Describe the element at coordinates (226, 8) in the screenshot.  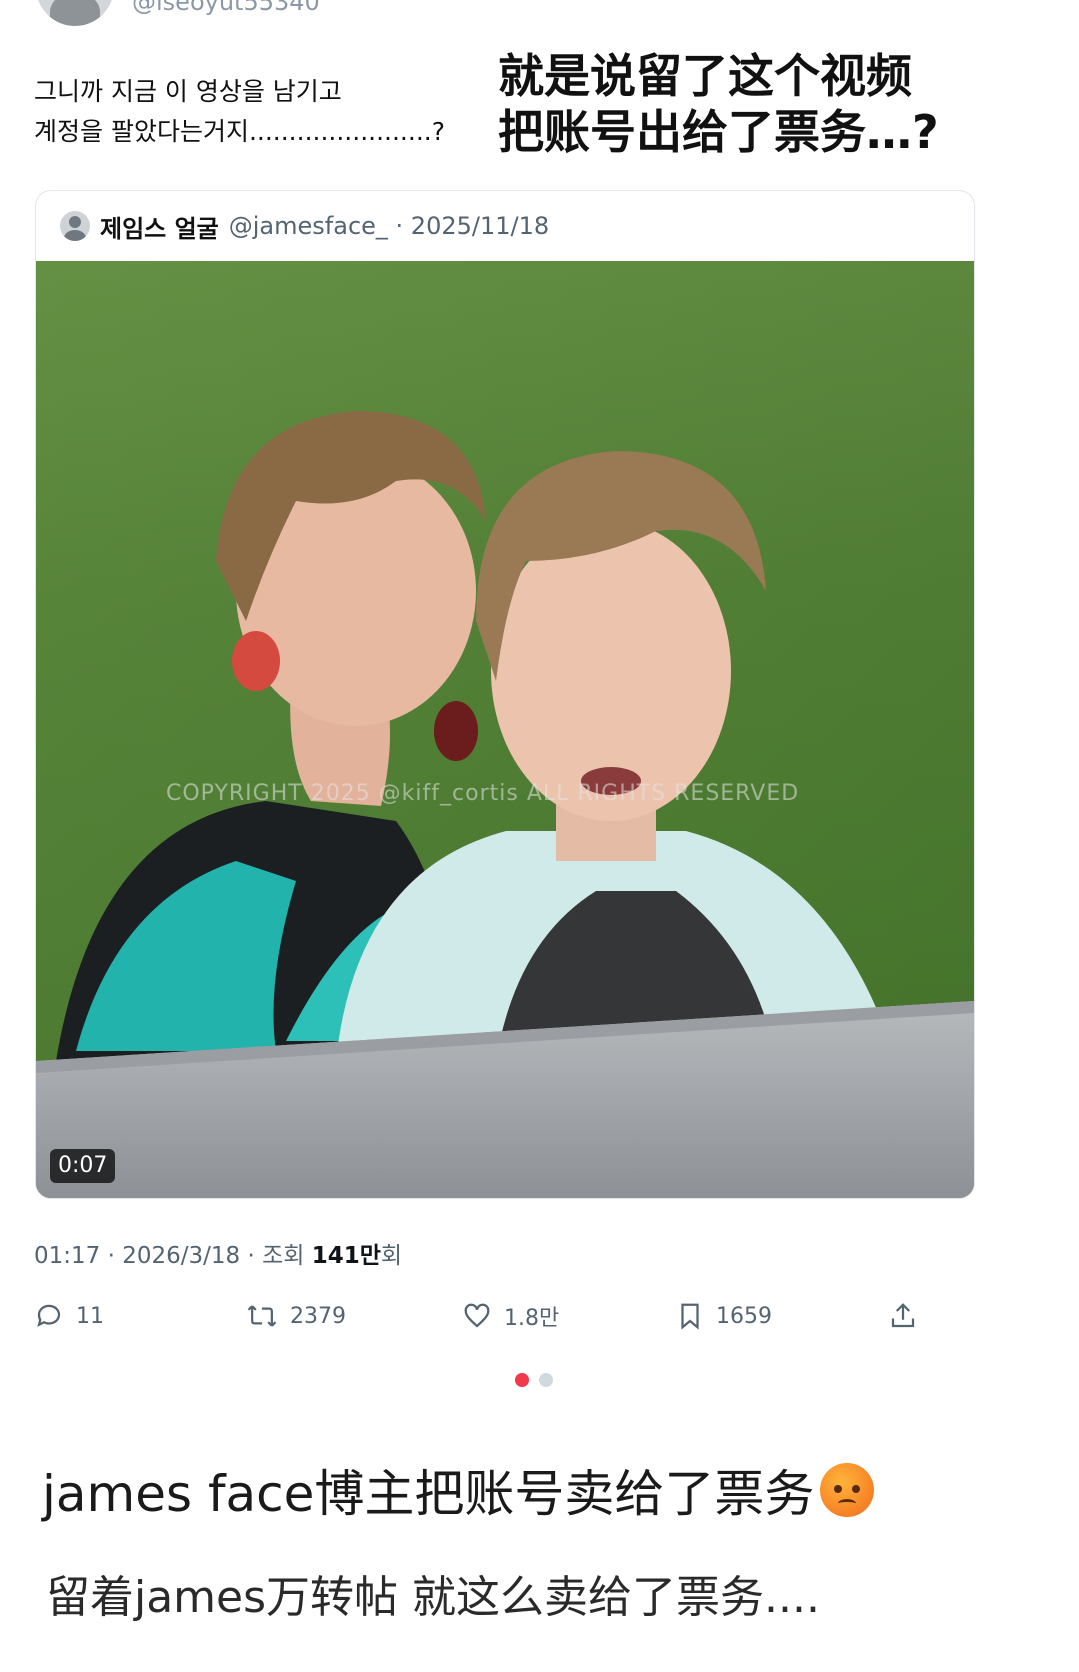
I see `user-handle: @iseoyut55340` at that location.